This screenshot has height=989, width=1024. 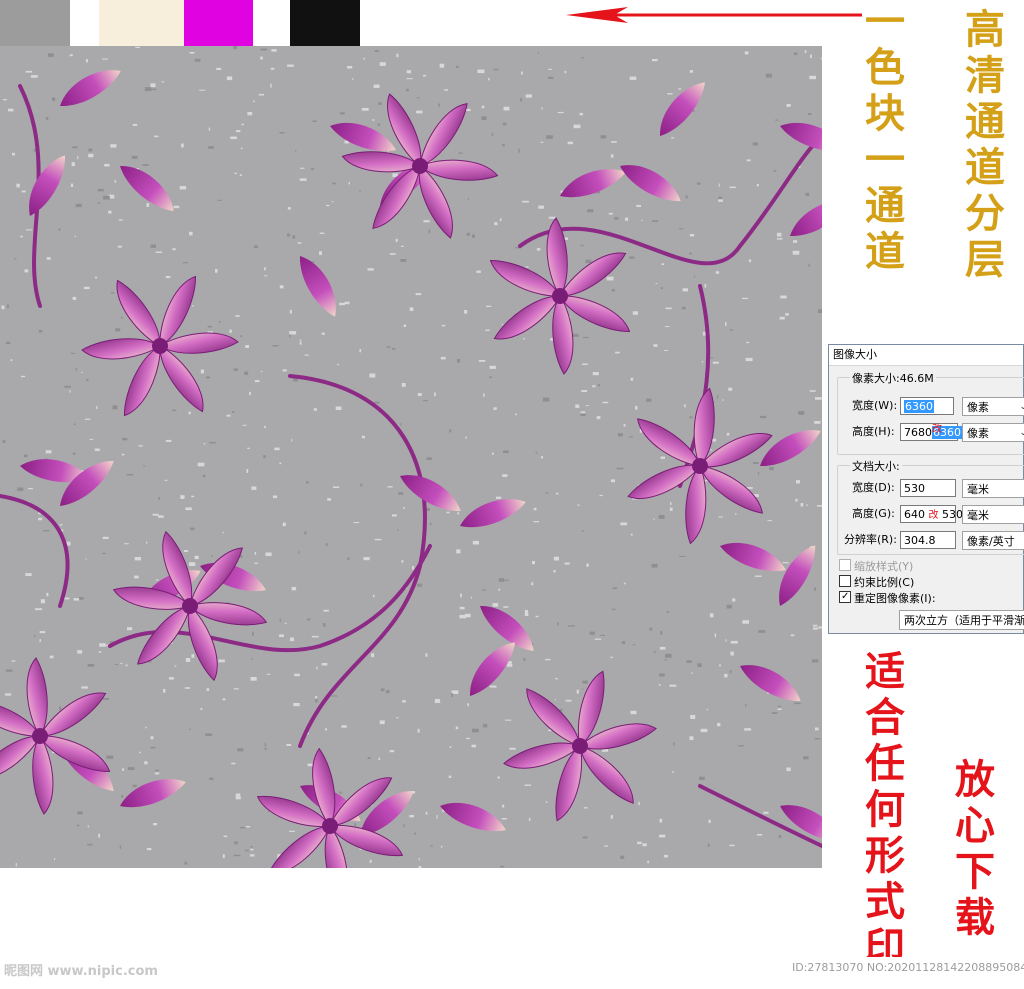 What do you see at coordinates (993, 514) in the screenshot?
I see `doc-height-unit-select: 毫米` at bounding box center [993, 514].